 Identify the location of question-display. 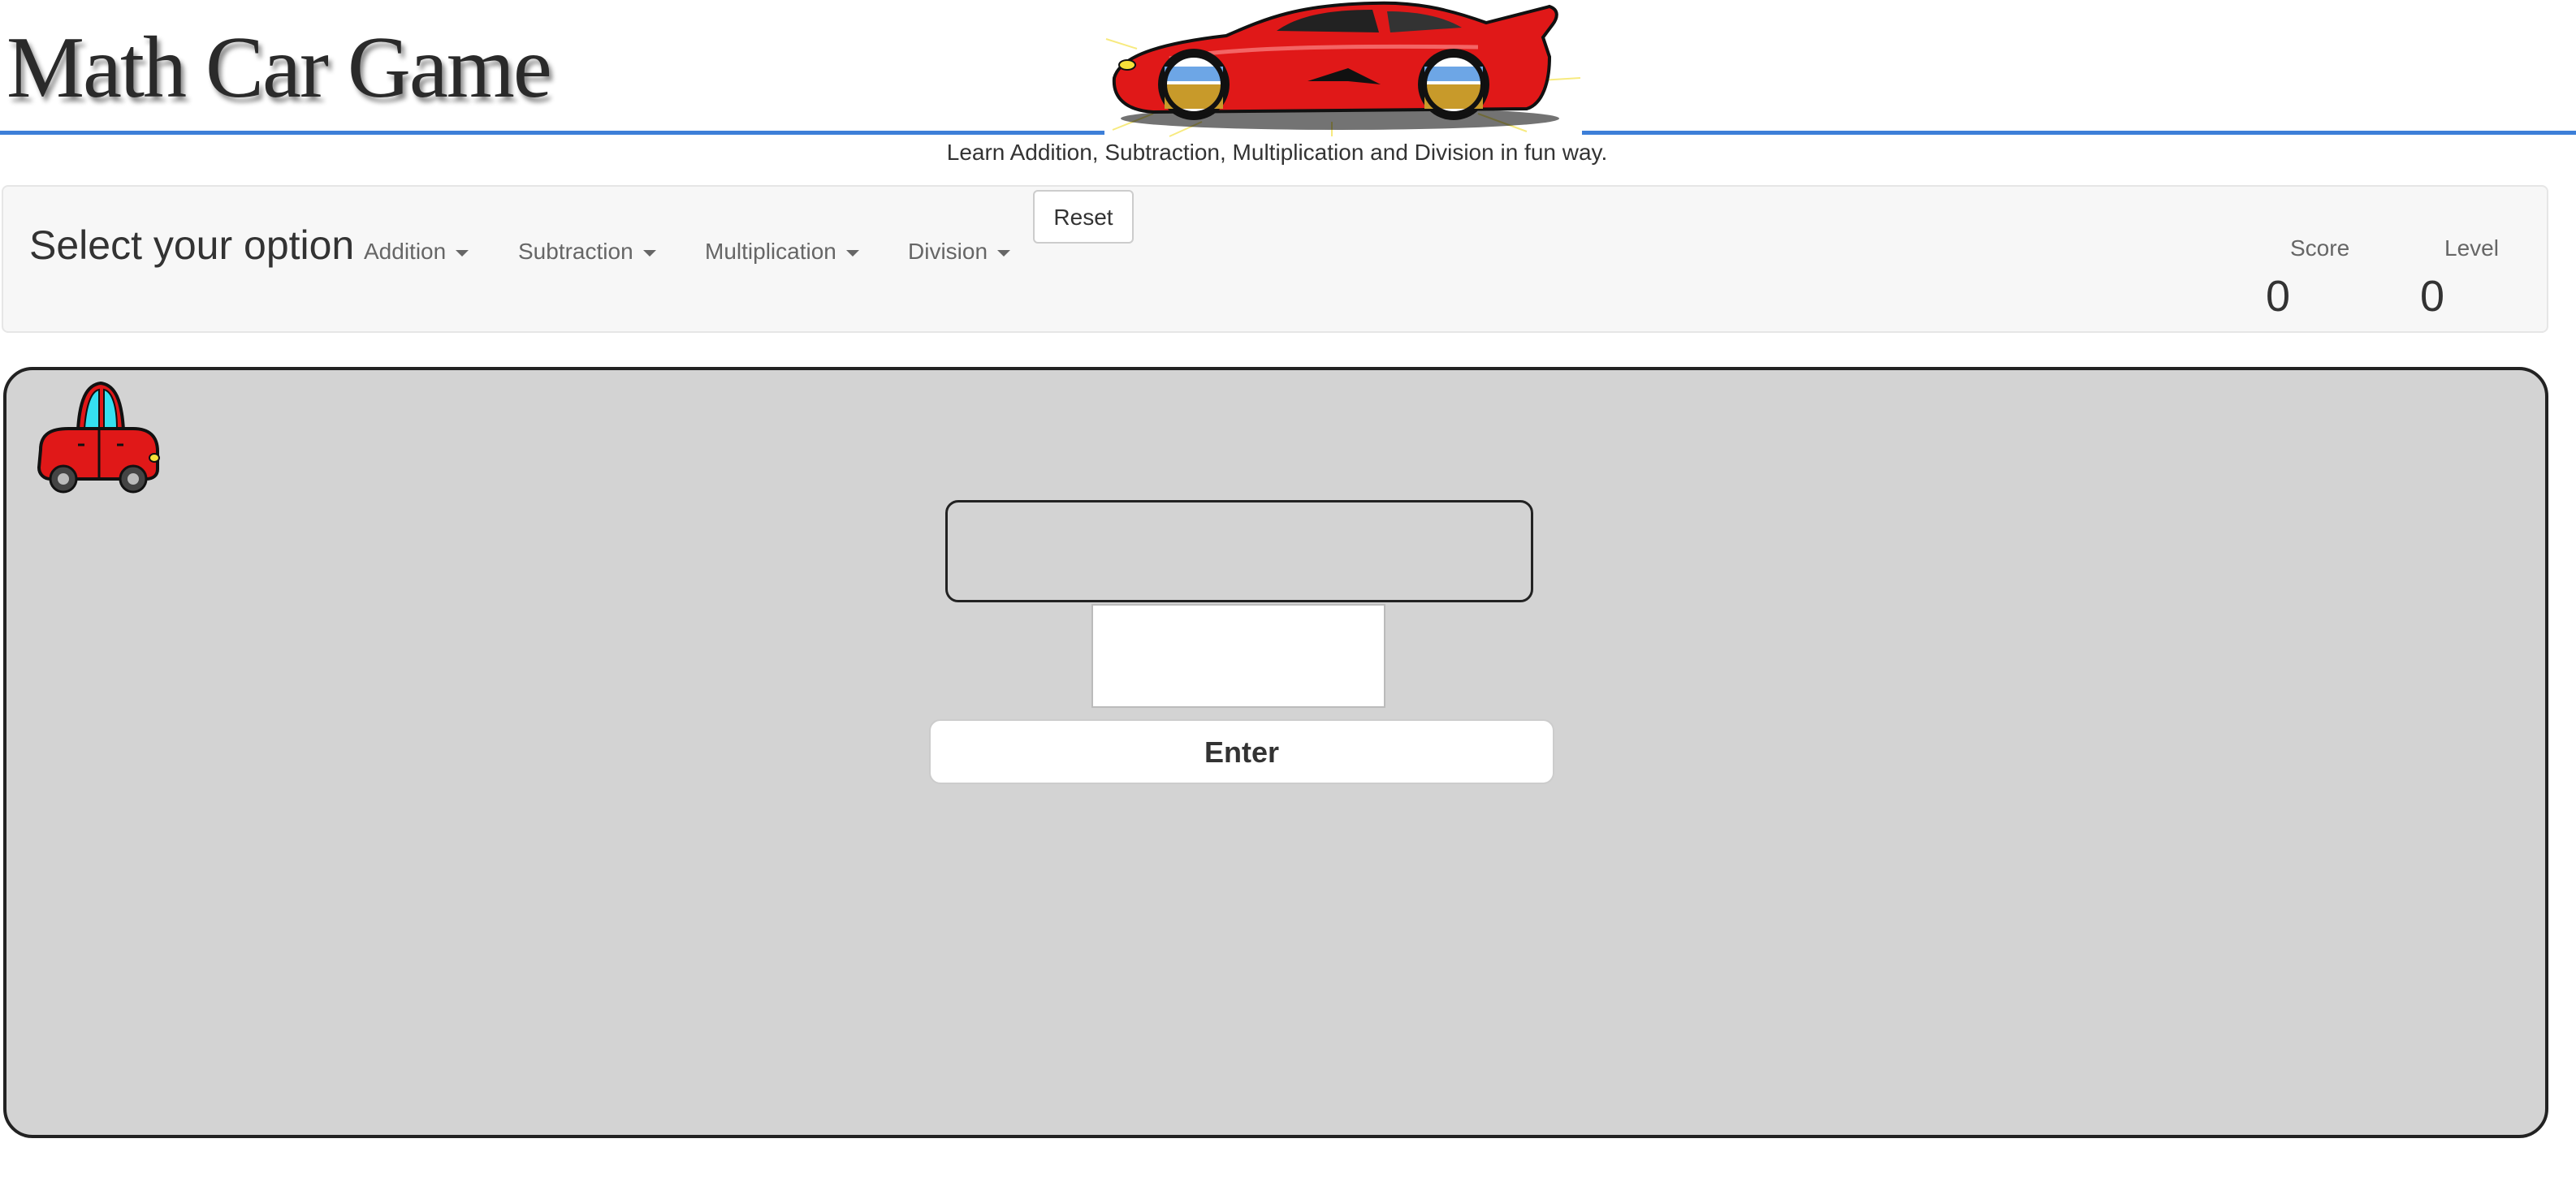
(1239, 551).